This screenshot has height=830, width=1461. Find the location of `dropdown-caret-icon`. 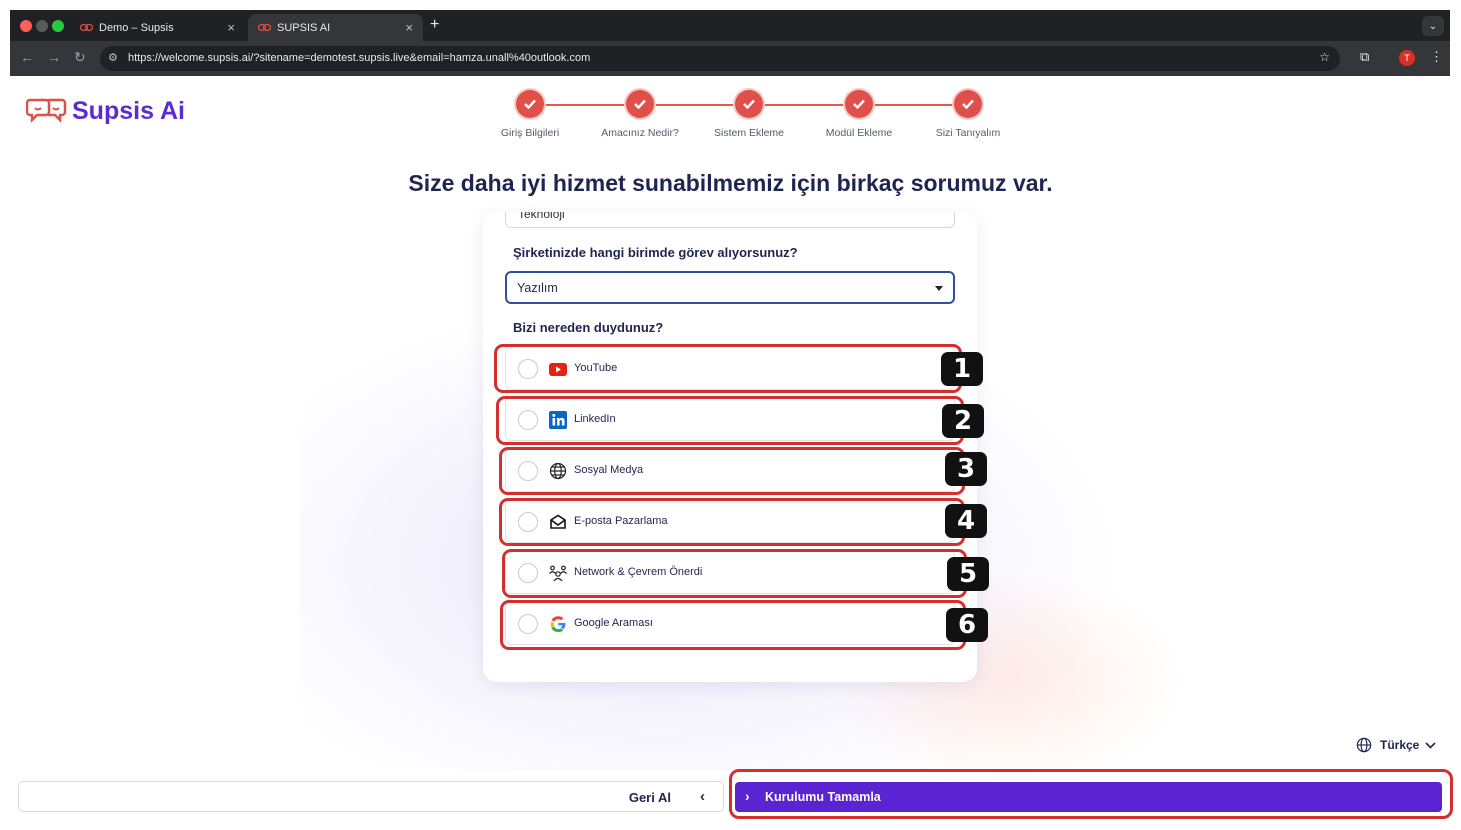

dropdown-caret-icon is located at coordinates (939, 288).